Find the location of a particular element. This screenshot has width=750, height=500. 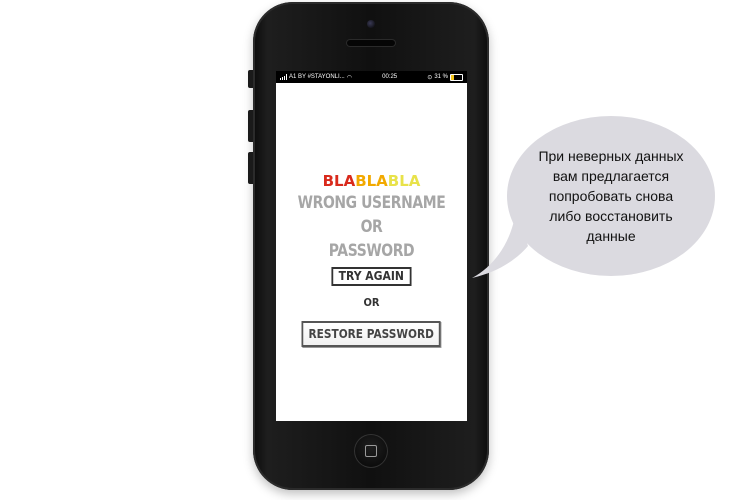

front-camera-icon is located at coordinates (371, 24).